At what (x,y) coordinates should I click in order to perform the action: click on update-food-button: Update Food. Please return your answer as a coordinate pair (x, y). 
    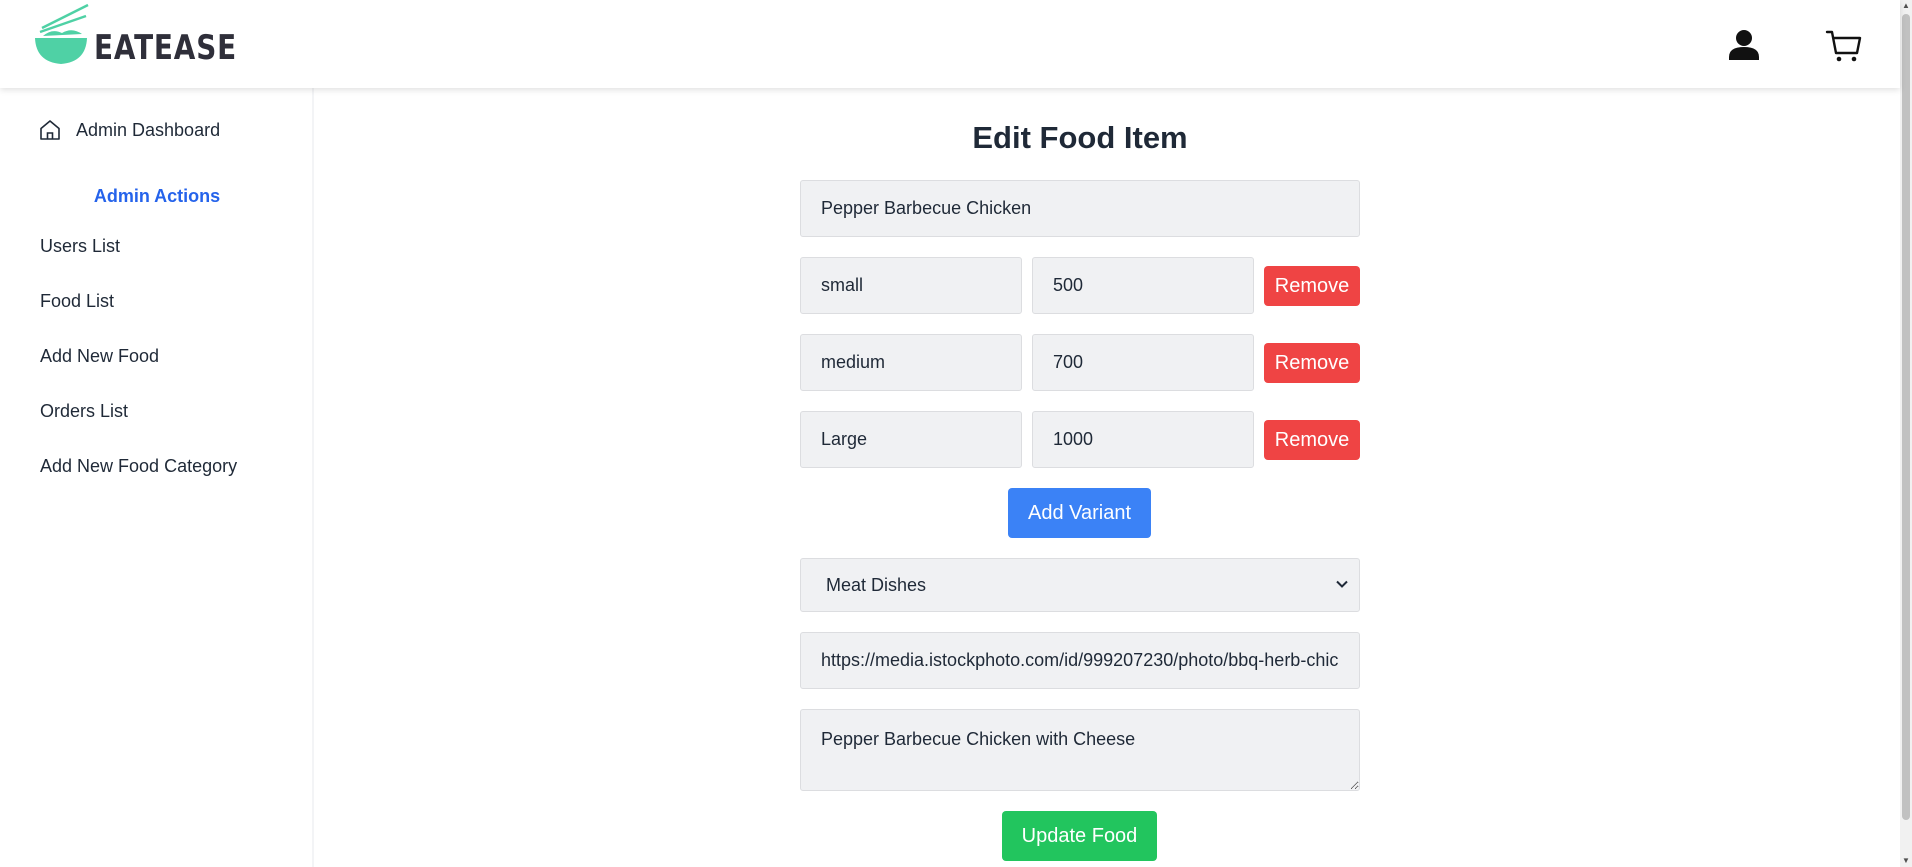
    Looking at the image, I should click on (1079, 836).